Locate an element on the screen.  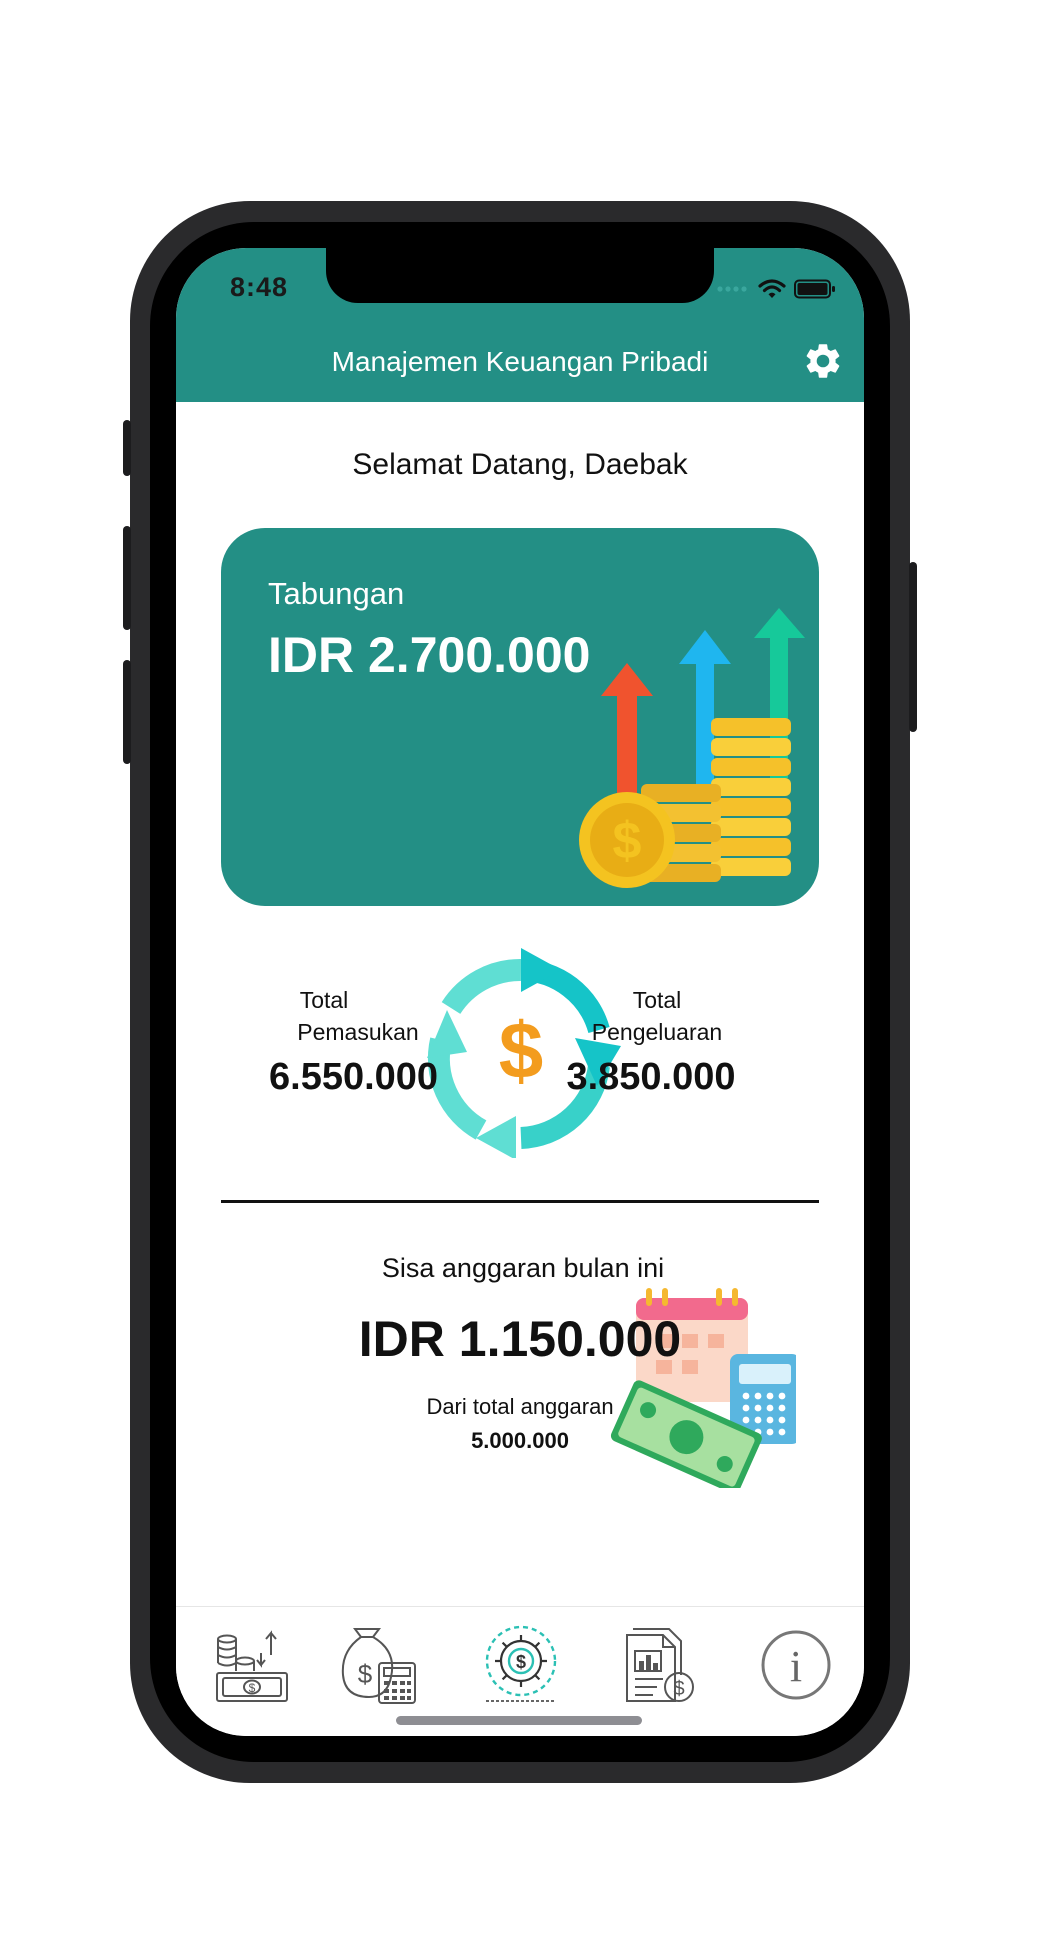
app-header: 8:48 Manajemen Keuangan Pribadi is located at coordinates (520, 325).